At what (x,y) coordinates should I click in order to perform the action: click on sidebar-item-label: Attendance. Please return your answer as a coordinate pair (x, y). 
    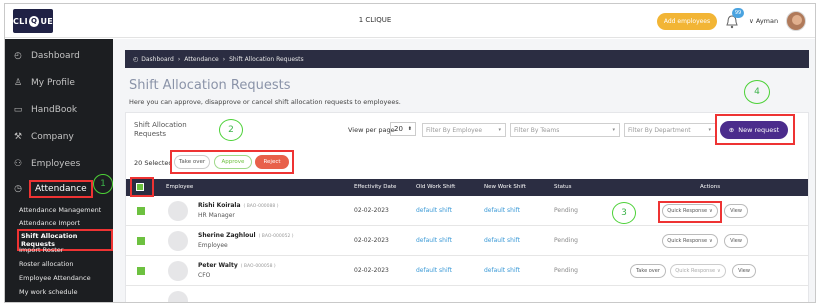
    Looking at the image, I should click on (61, 189).